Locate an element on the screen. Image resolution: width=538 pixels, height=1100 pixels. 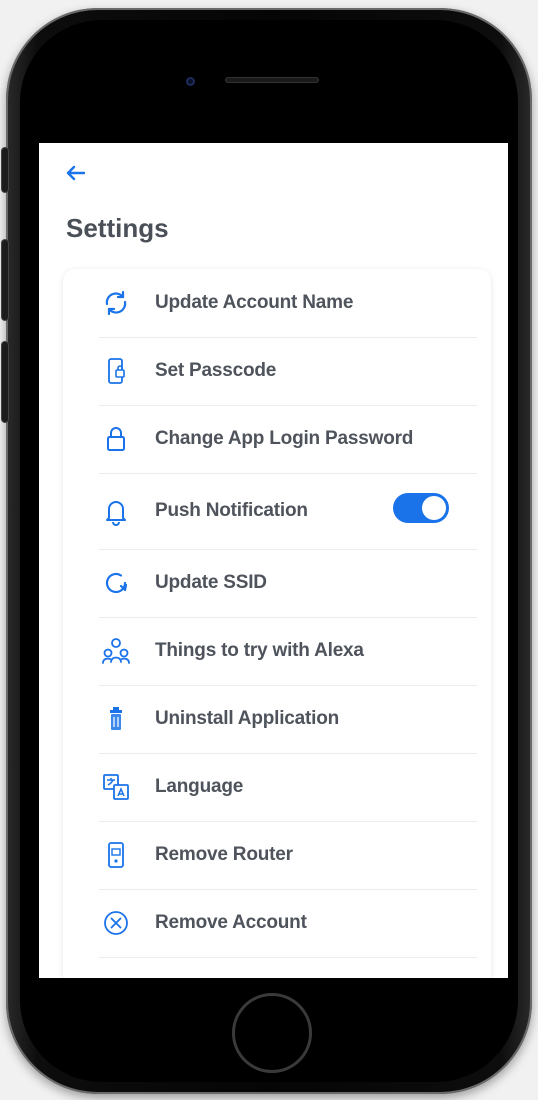
volume-down-button is located at coordinates (5, 382).